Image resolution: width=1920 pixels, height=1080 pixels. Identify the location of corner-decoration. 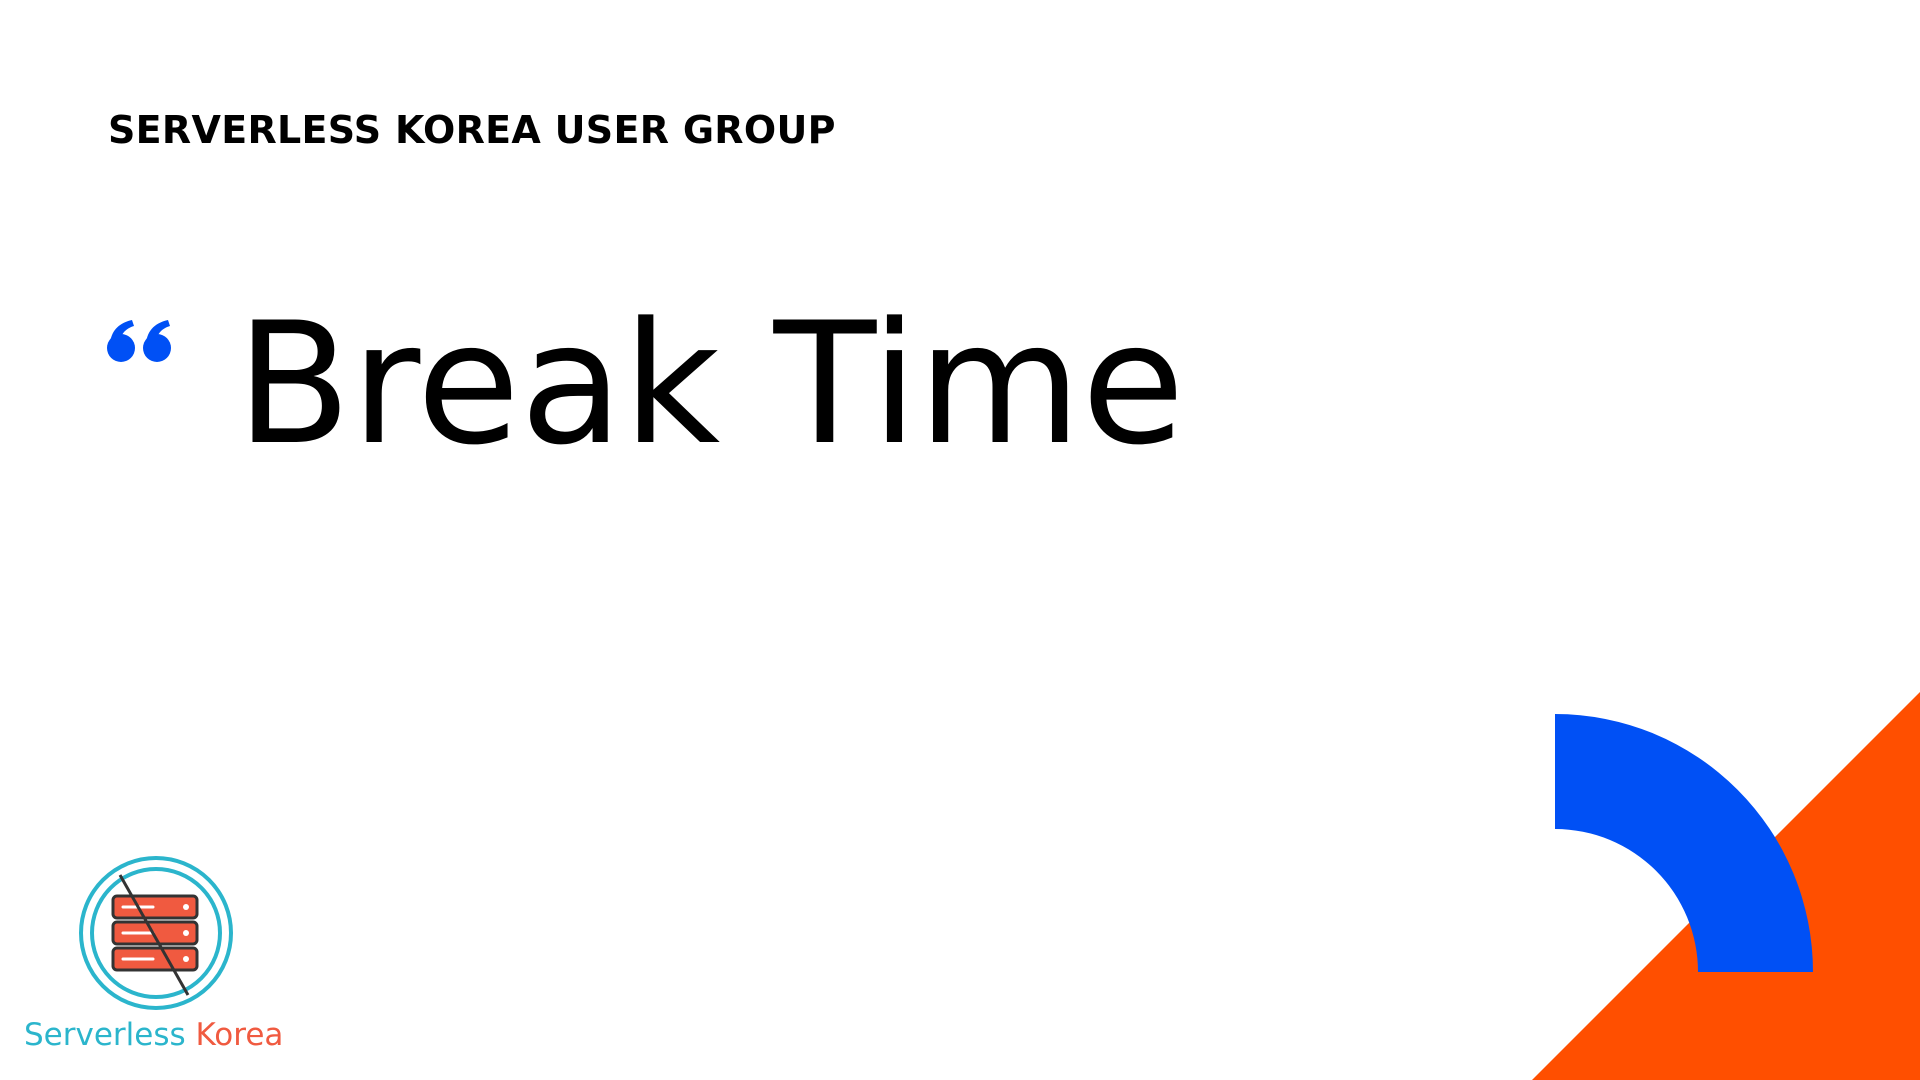
(1726, 886).